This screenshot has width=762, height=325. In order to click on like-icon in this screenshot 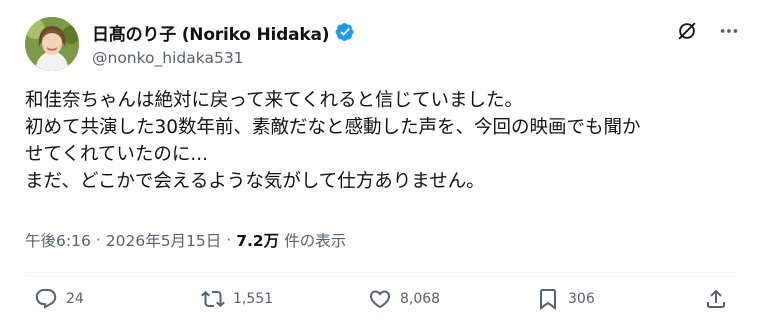, I will do `click(380, 299)`.